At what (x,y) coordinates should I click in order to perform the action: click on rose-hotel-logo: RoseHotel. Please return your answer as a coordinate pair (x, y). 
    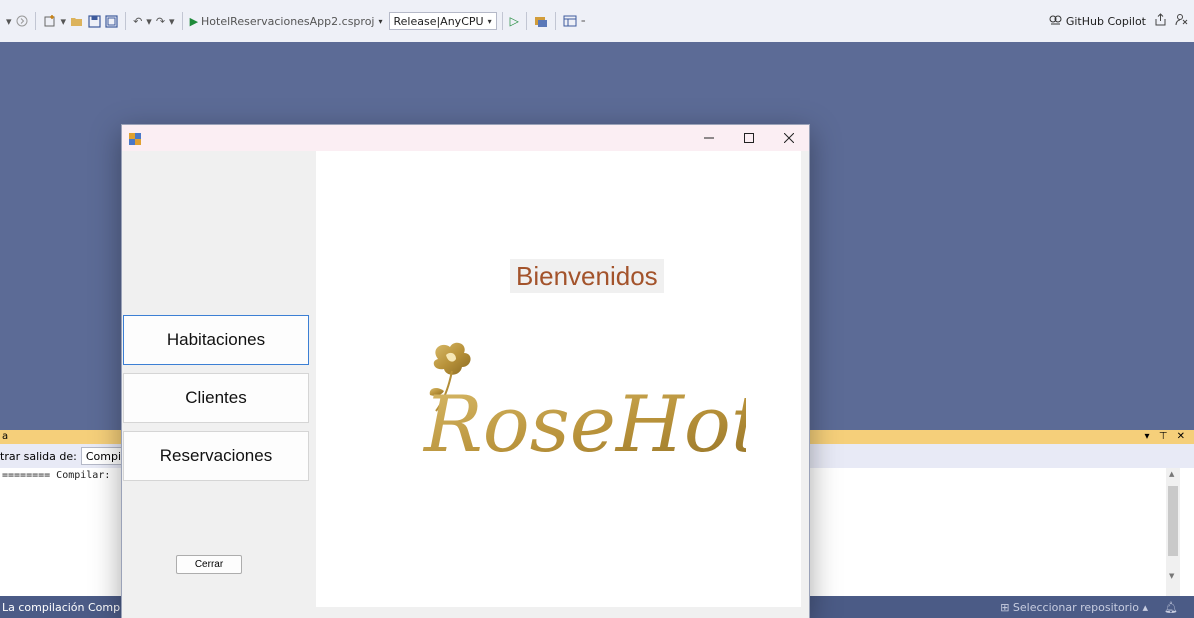
    Looking at the image, I should click on (584, 406).